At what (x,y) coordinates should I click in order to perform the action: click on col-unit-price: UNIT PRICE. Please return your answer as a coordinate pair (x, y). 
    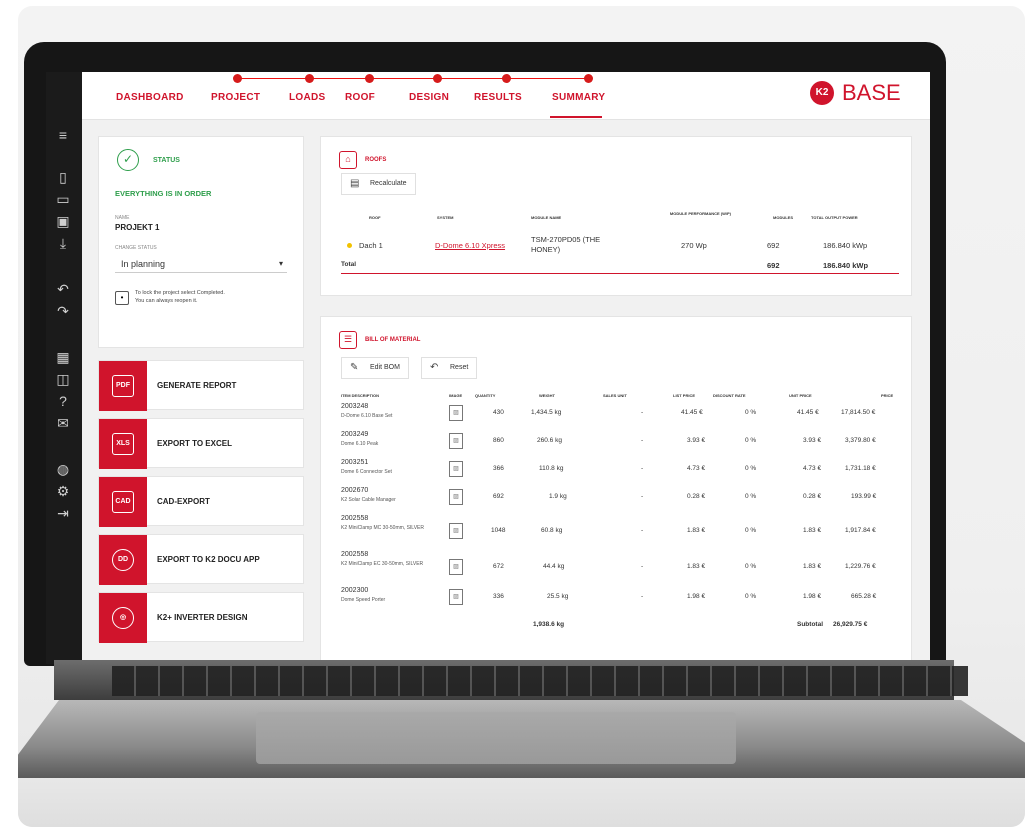
    Looking at the image, I should click on (800, 395).